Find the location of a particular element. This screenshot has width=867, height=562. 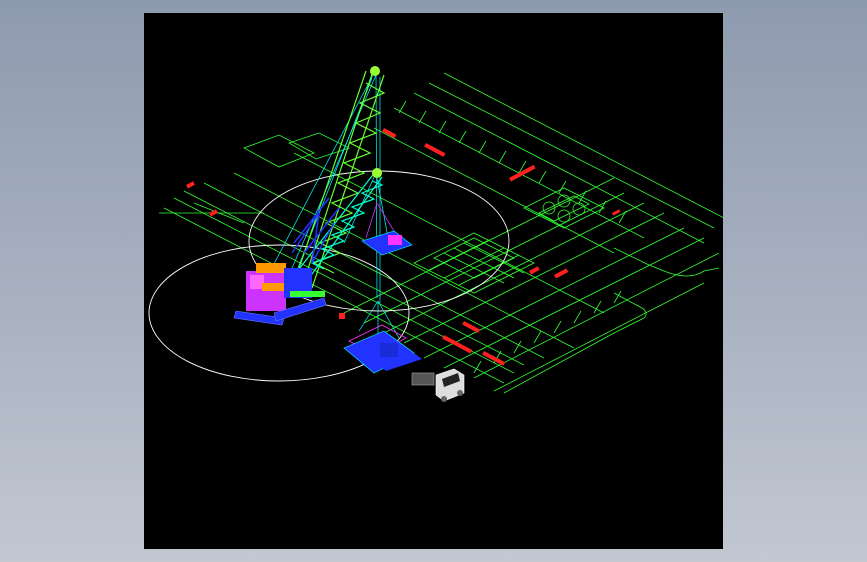

road-curve is located at coordinates (666, 262).